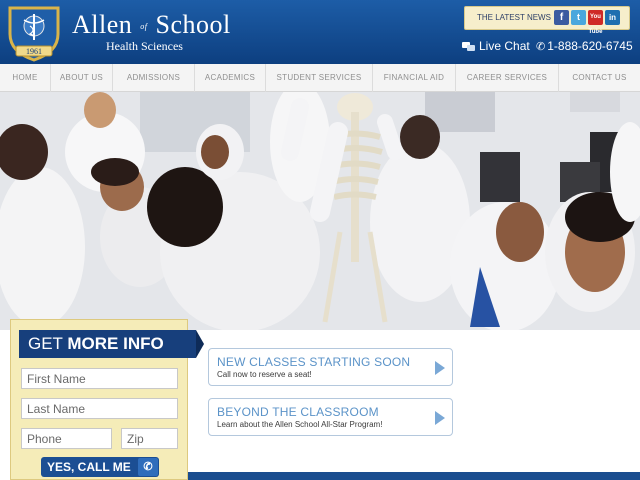  I want to click on phone-link: ✆ 1-888-620-6745, so click(584, 46).